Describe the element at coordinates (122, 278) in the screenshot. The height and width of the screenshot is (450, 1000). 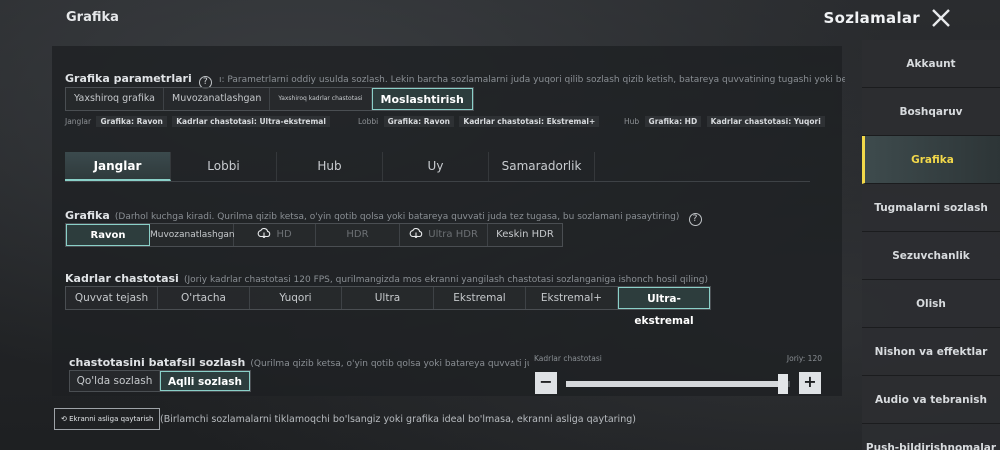
I see `frame-rate-label: Kadrlar chastotasi` at that location.